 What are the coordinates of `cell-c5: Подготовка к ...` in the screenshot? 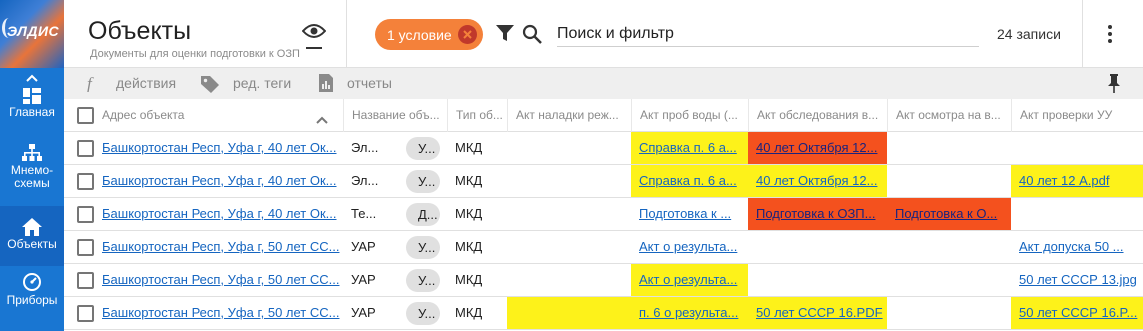 It's located at (689, 214).